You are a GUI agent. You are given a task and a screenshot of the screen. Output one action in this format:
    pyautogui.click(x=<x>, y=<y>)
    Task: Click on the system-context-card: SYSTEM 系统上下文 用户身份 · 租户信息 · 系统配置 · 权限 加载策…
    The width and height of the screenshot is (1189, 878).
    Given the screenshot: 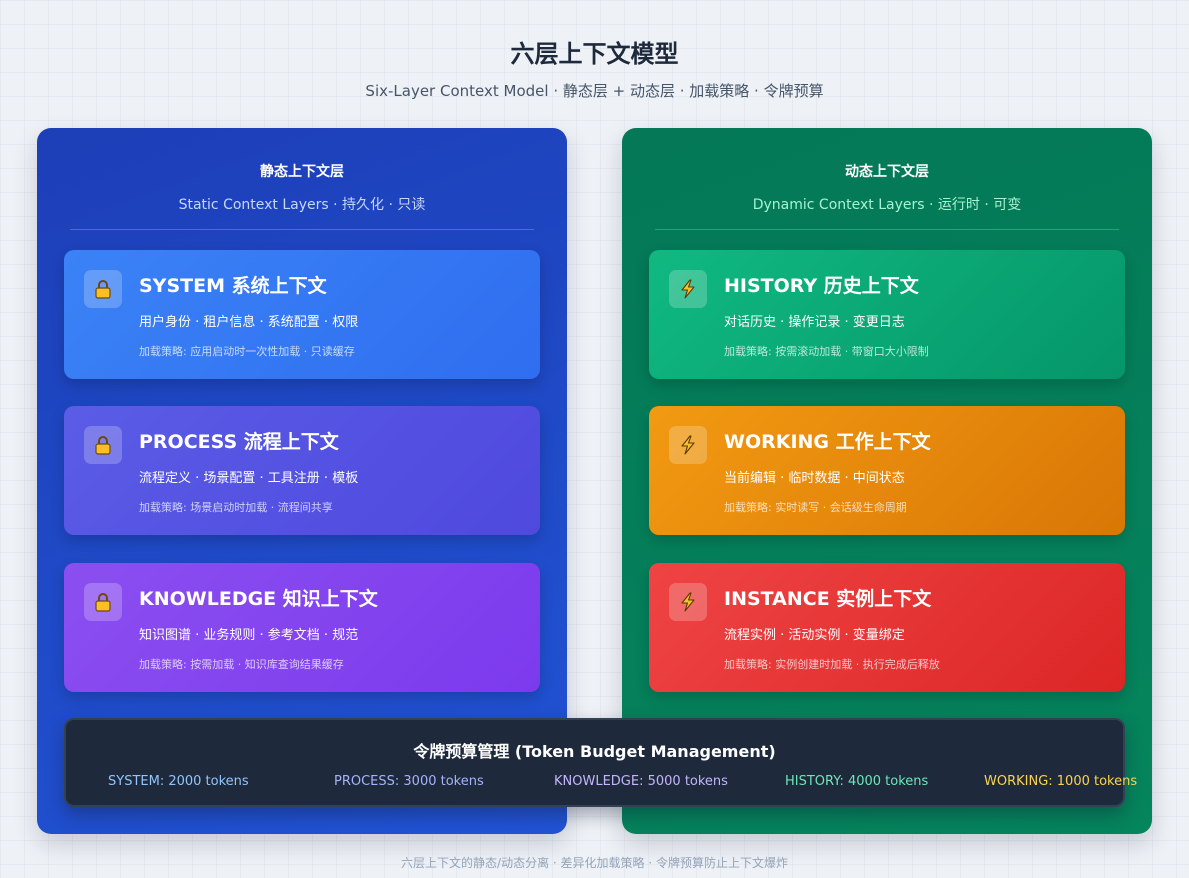 What is the action you would take?
    pyautogui.click(x=302, y=314)
    